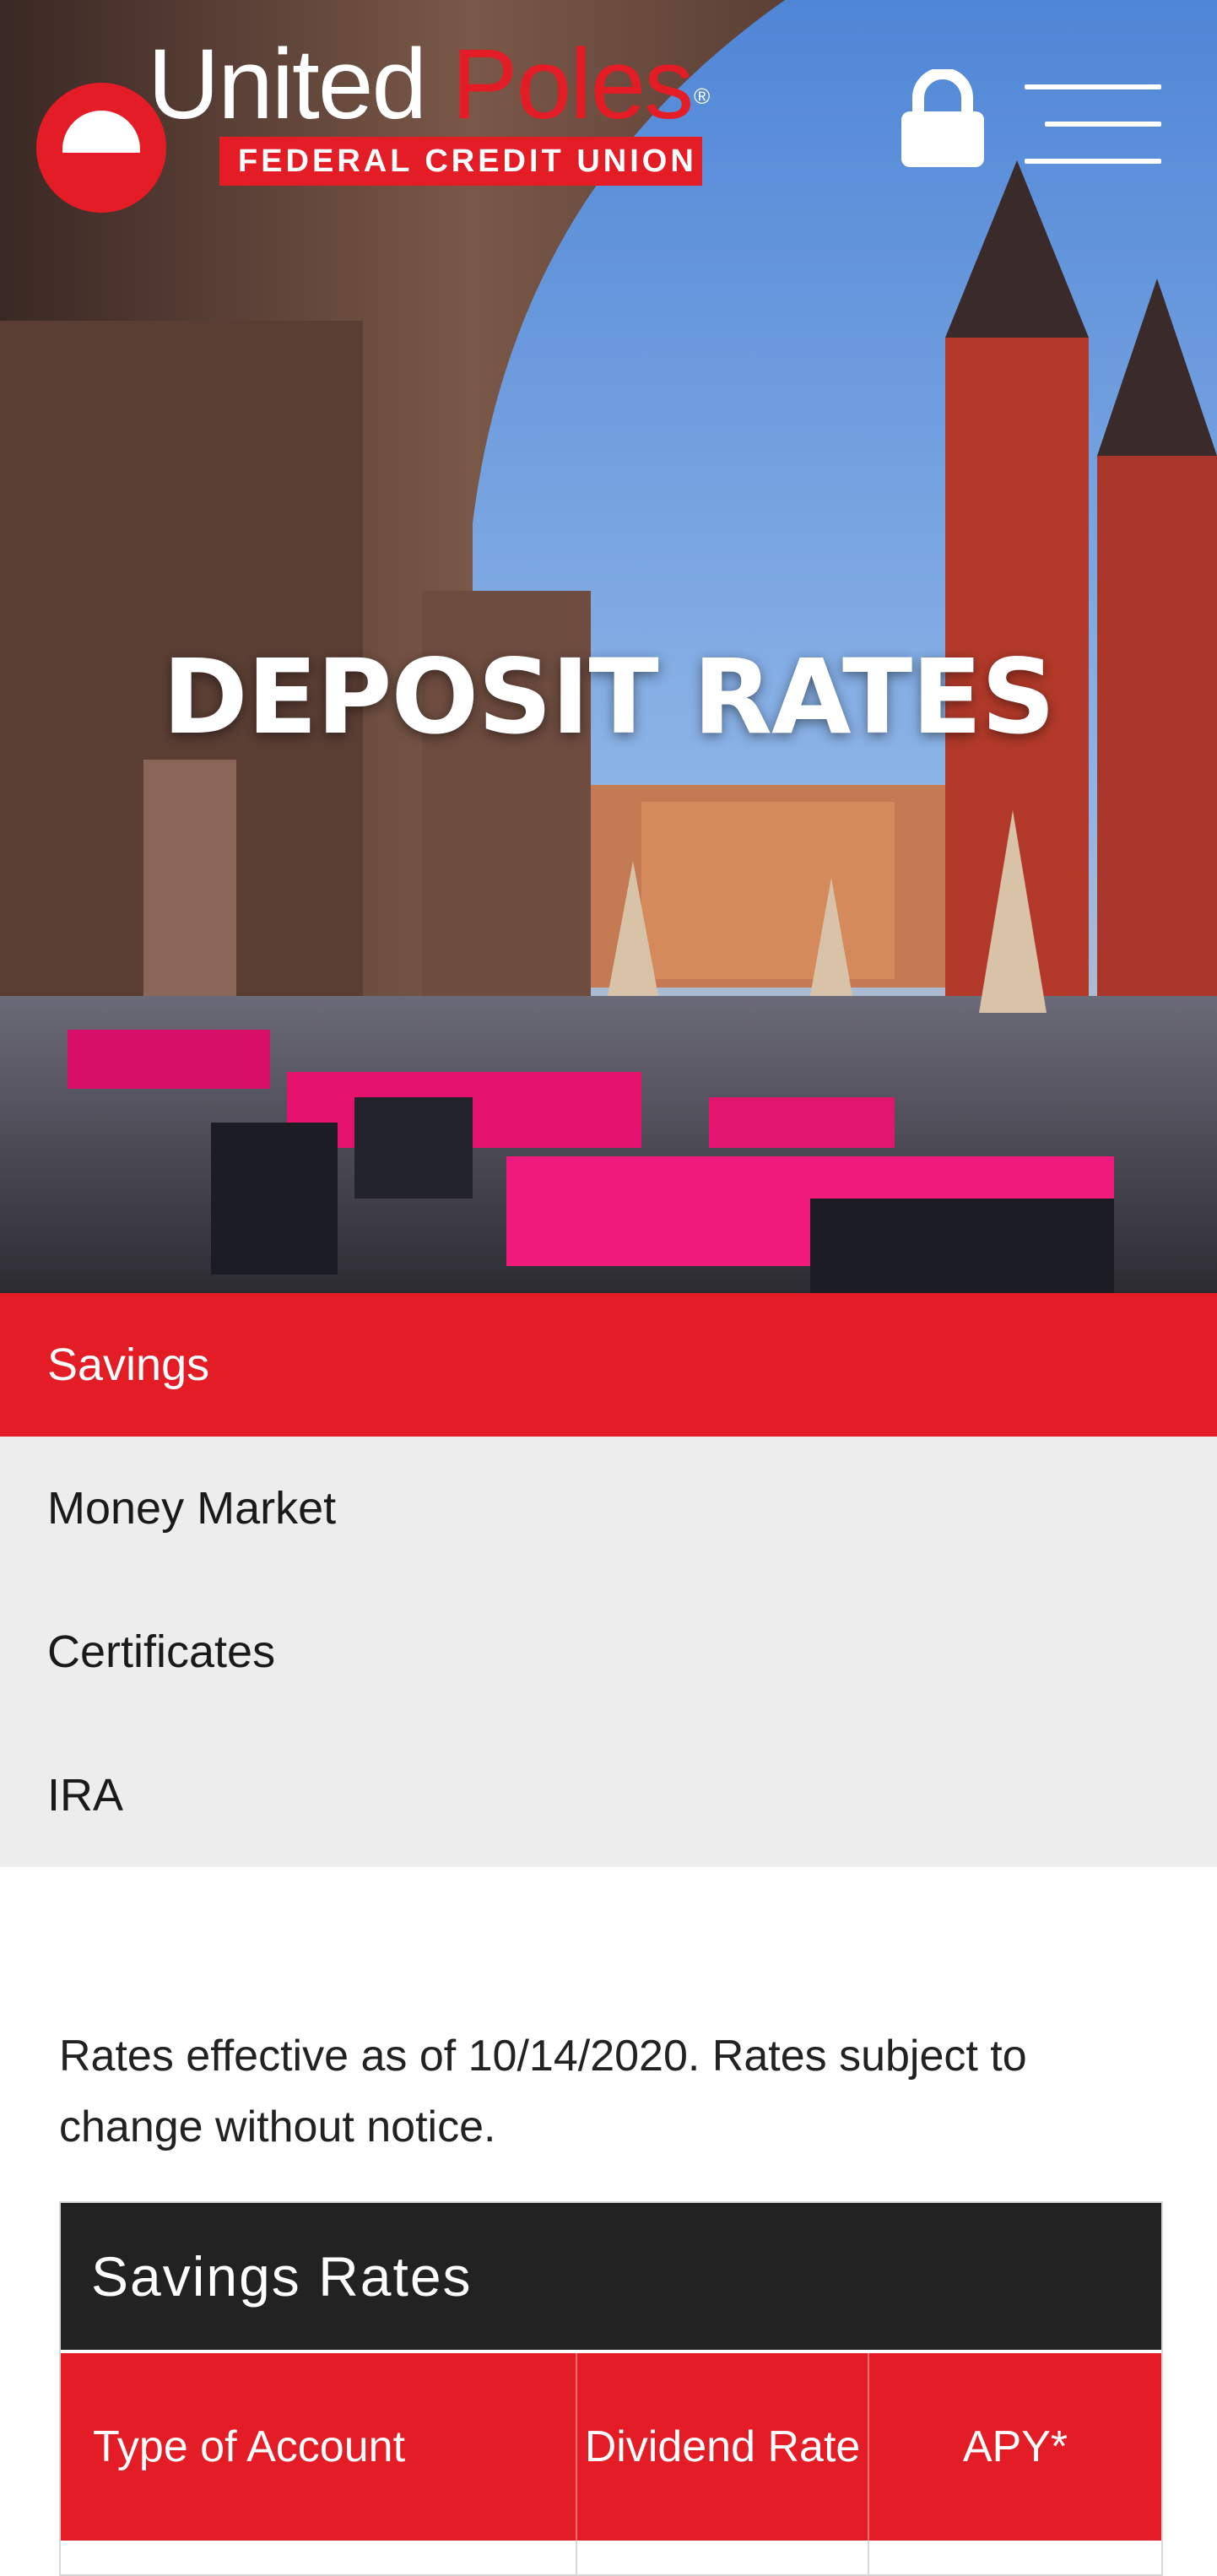 The image size is (1217, 2576). Describe the element at coordinates (319, 2447) in the screenshot. I see `column-header-type-of-account: Type of Account` at that location.